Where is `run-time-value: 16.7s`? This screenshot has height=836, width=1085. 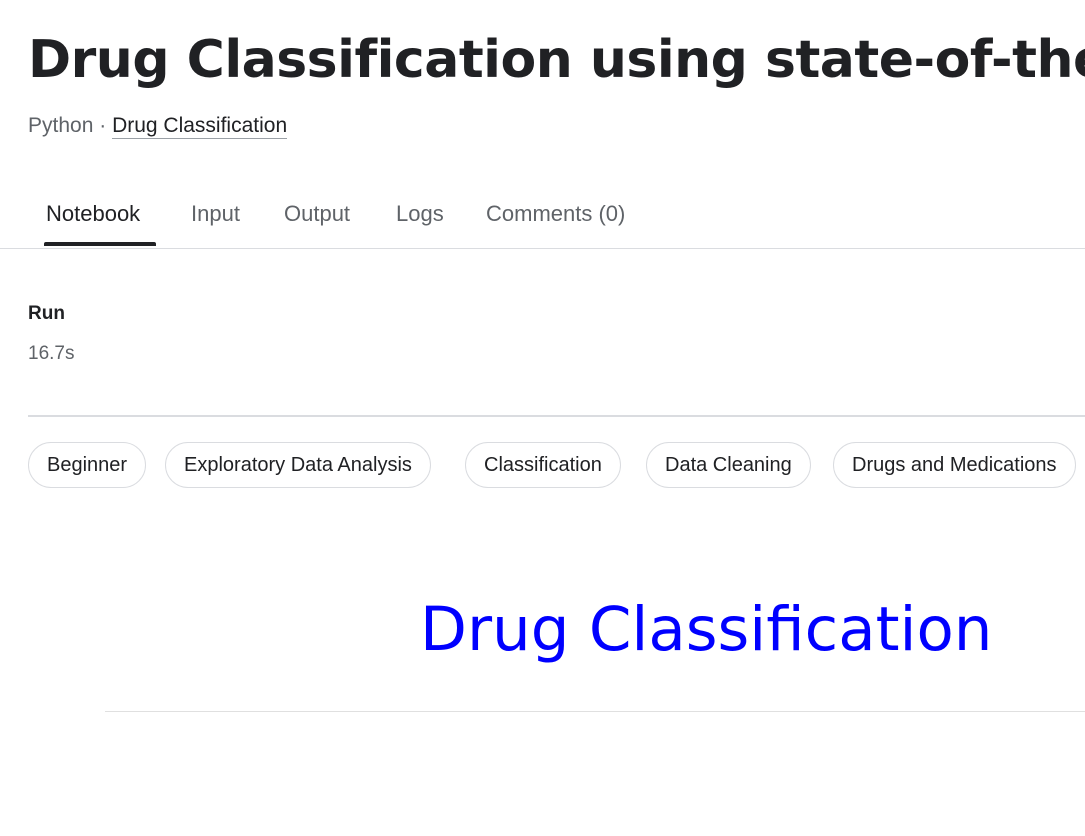 run-time-value: 16.7s is located at coordinates (51, 353).